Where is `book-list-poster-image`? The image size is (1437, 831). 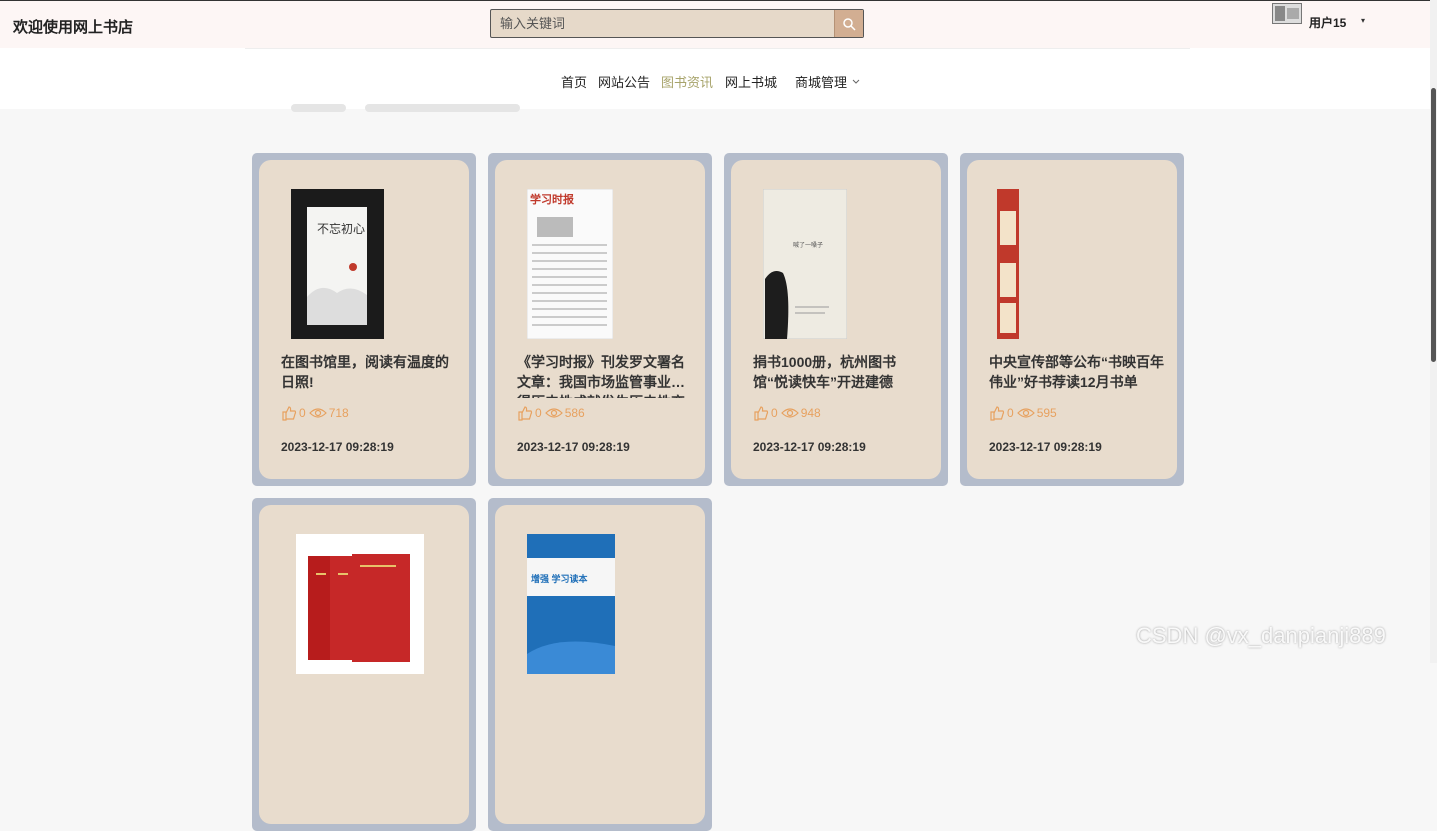 book-list-poster-image is located at coordinates (1008, 264).